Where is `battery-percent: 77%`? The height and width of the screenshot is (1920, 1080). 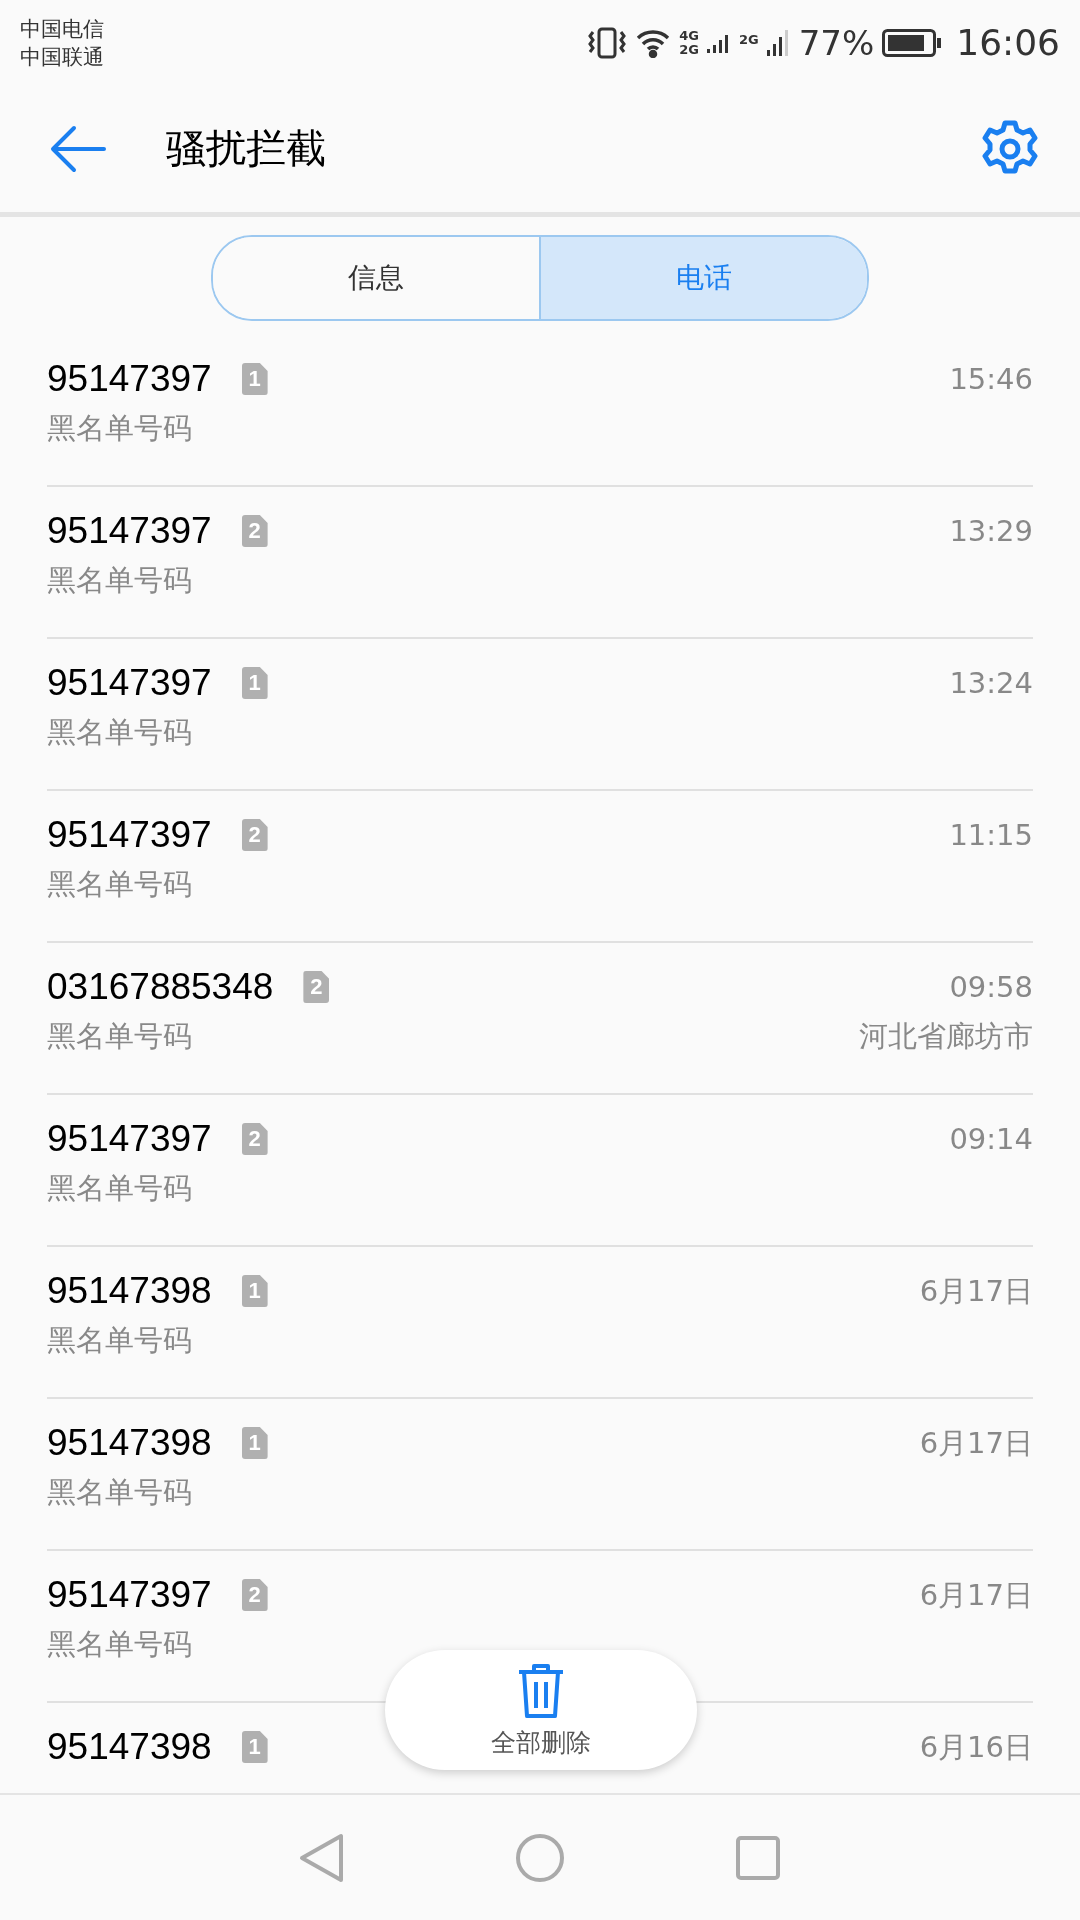 battery-percent: 77% is located at coordinates (836, 42).